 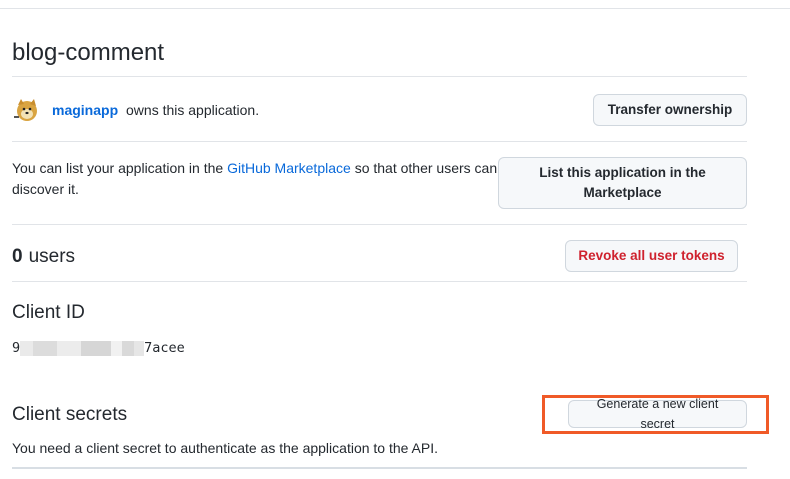 What do you see at coordinates (655, 414) in the screenshot?
I see `annotation-highlight-box` at bounding box center [655, 414].